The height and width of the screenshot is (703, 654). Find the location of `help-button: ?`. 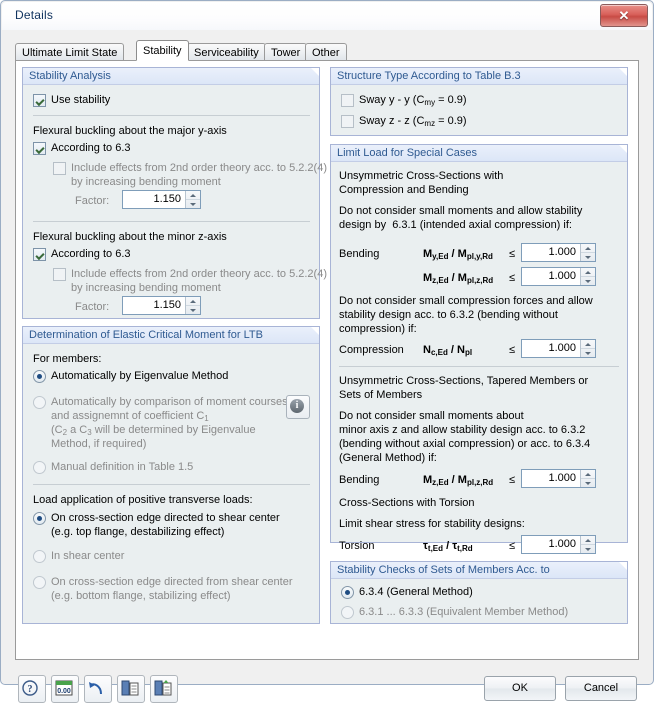

help-button: ? is located at coordinates (32, 689).